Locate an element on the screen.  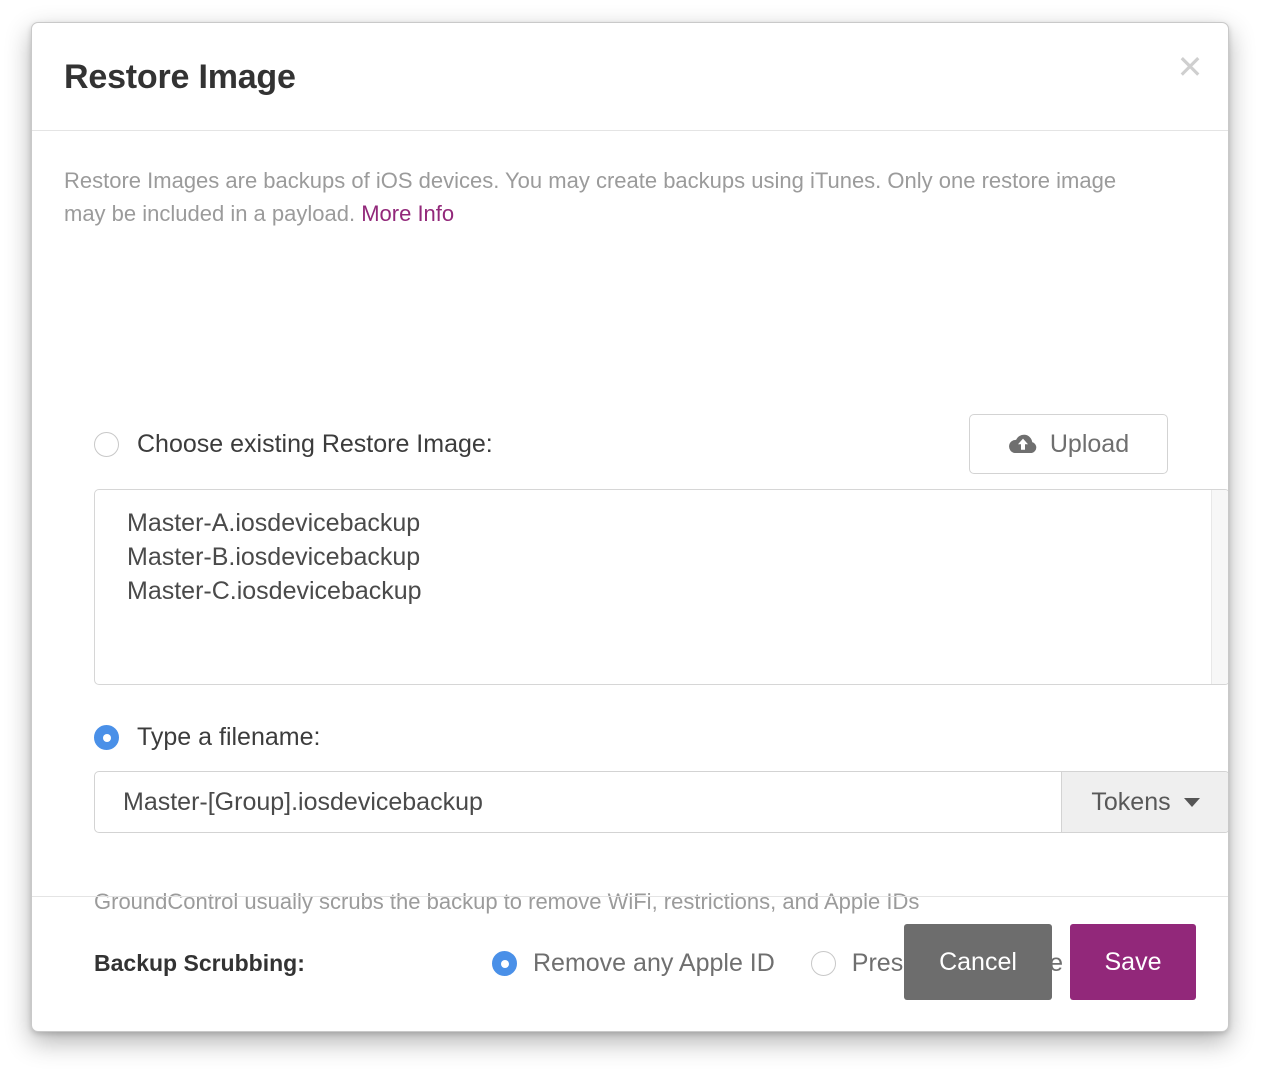
dialog-footer: Cancel Save is located at coordinates (630, 963).